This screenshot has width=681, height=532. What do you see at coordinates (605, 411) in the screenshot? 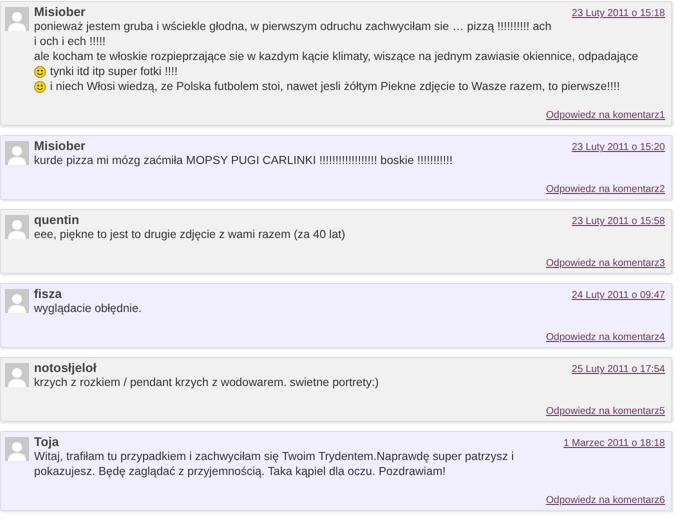
I see `reply-link: Odpowiedz na komentarz5` at bounding box center [605, 411].